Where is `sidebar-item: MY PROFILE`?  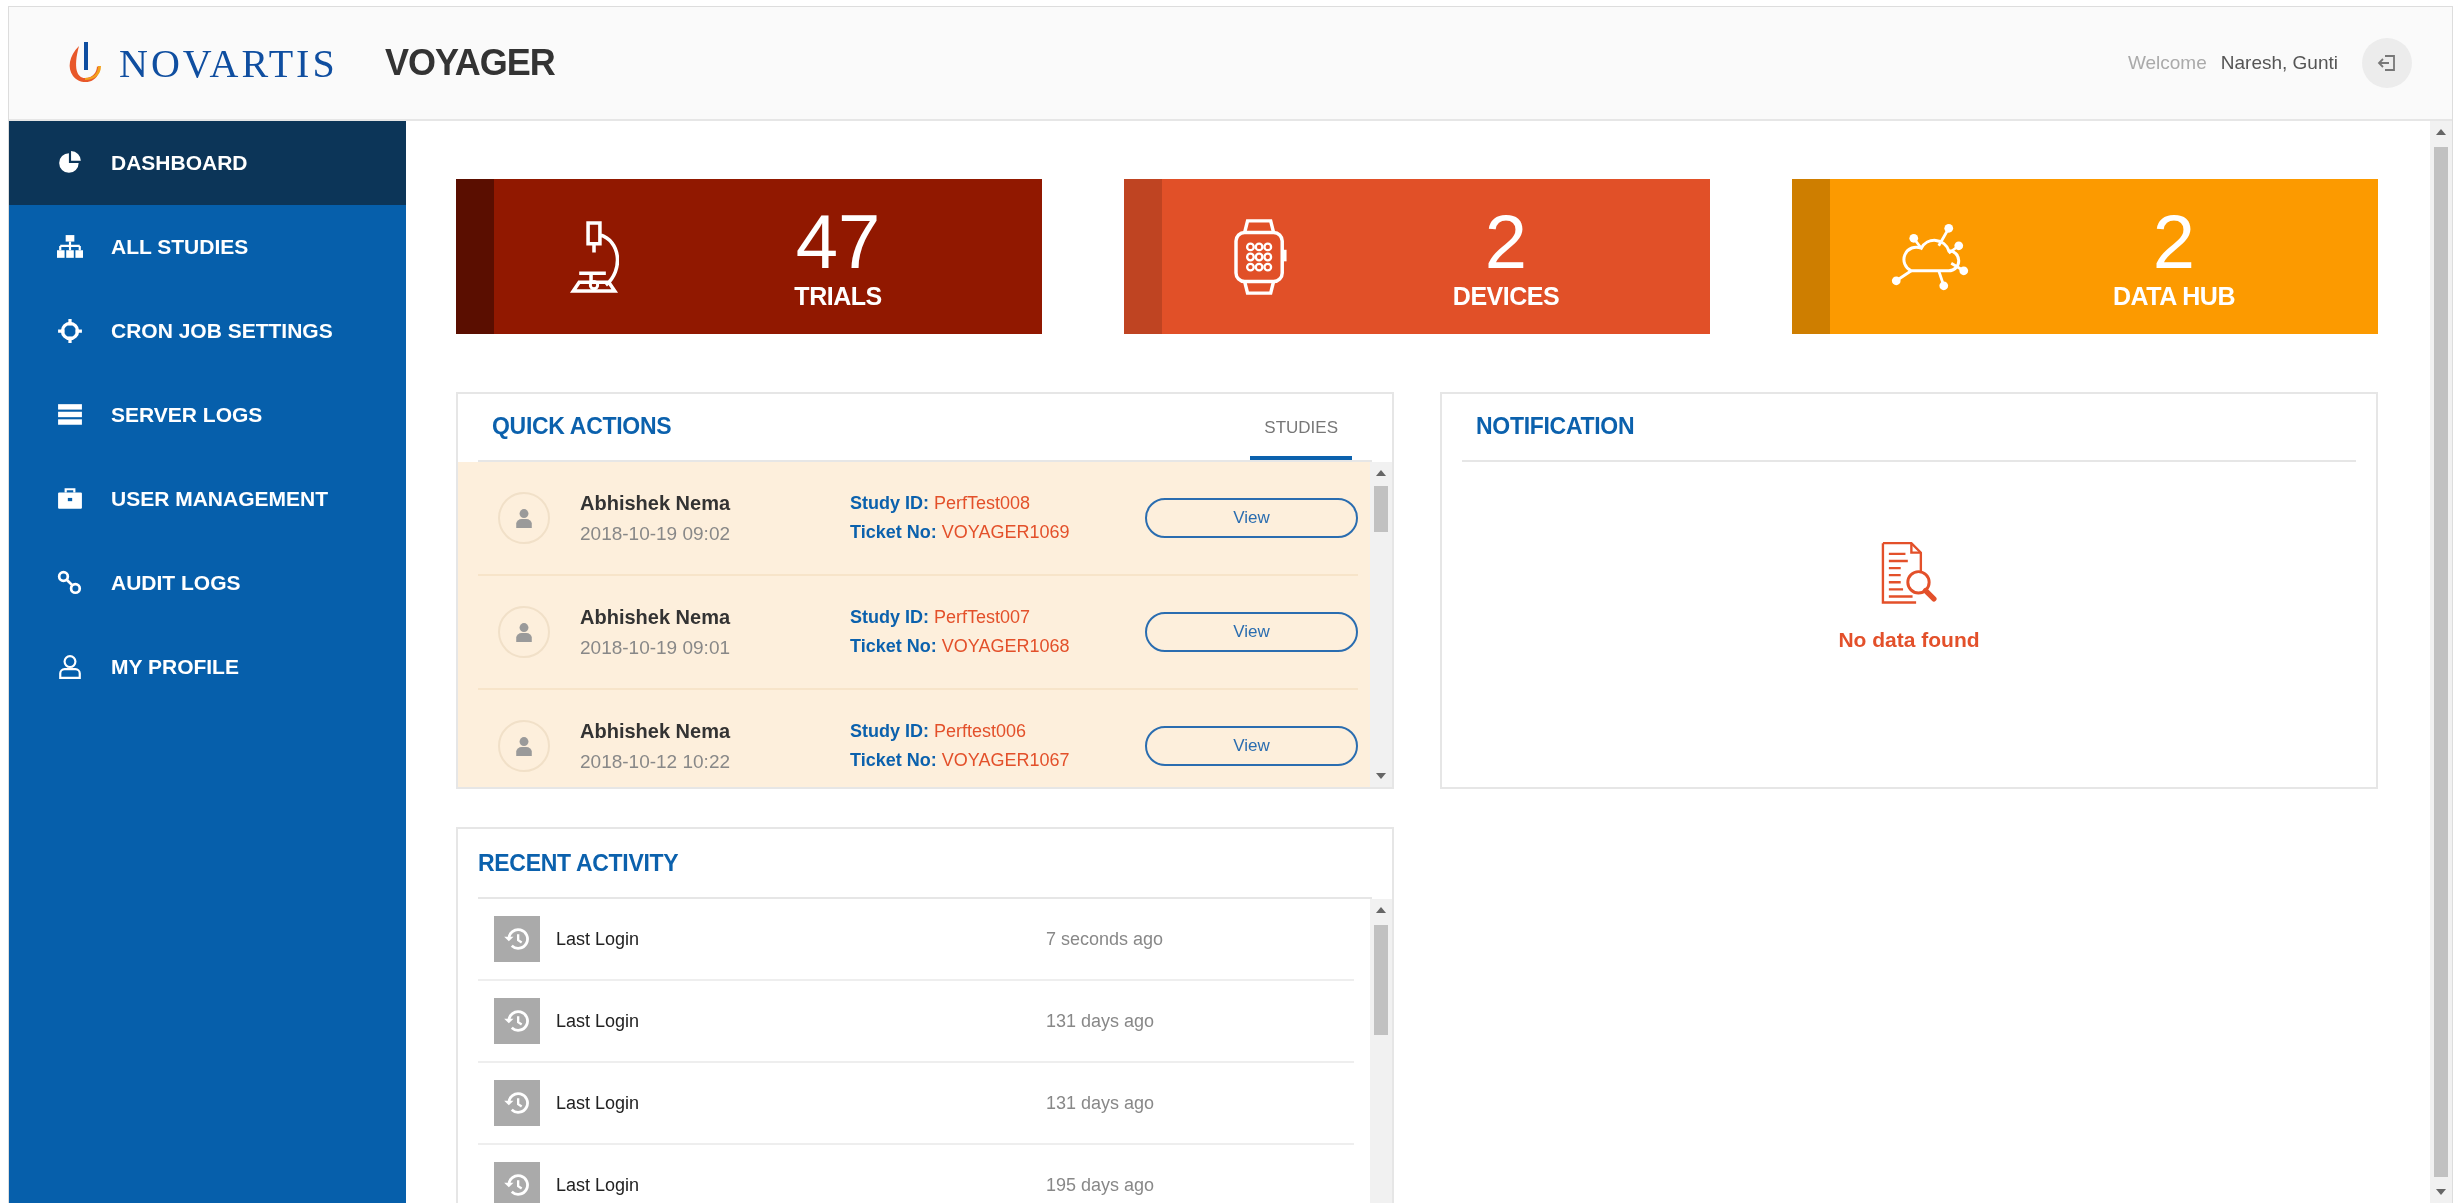
sidebar-item: MY PROFILE is located at coordinates (207, 667).